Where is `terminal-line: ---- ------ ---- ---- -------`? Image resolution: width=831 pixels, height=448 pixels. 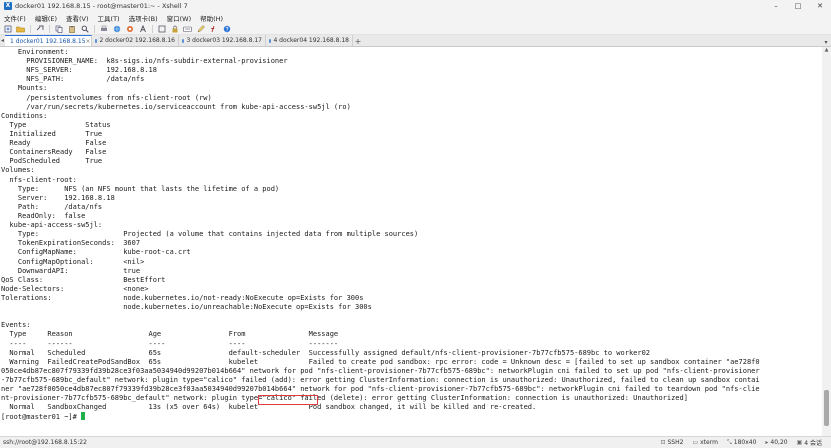
terminal-line: ---- ------ ---- ---- ------- is located at coordinates (170, 343).